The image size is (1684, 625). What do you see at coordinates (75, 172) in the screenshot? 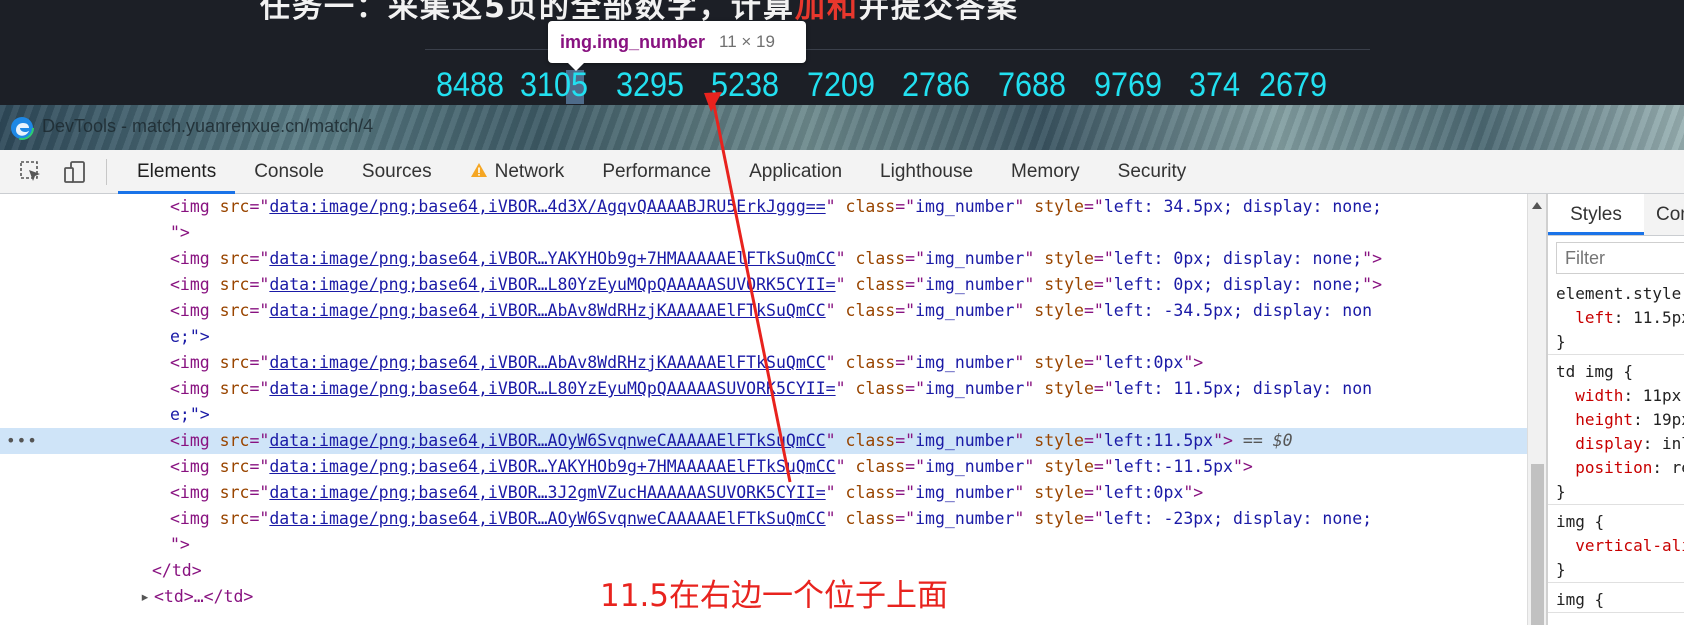
I see `device-toolbar-icon` at bounding box center [75, 172].